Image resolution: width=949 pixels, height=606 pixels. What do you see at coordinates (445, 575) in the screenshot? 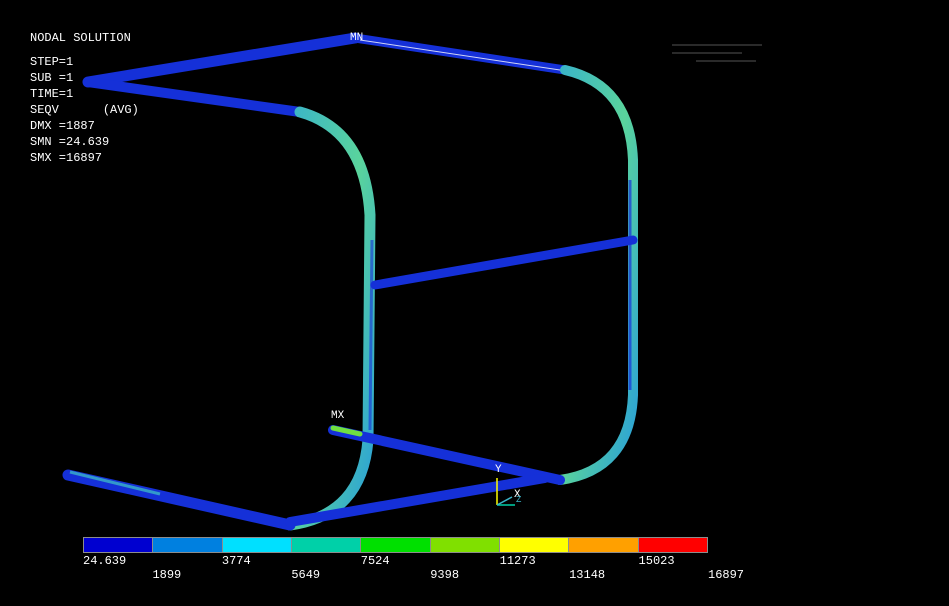
I see `legend-lower-label-2: 9398` at bounding box center [445, 575].